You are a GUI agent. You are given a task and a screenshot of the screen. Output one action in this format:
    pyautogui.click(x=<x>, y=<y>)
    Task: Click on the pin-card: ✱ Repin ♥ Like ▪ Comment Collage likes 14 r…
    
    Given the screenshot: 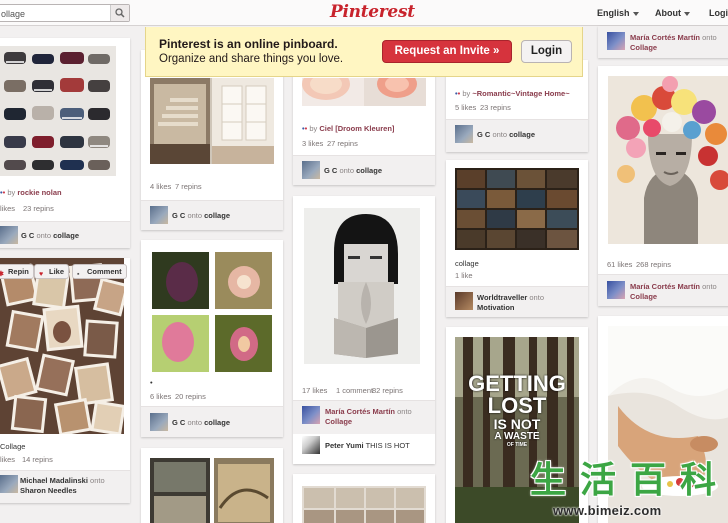 What is the action you would take?
    pyautogui.click(x=65, y=380)
    